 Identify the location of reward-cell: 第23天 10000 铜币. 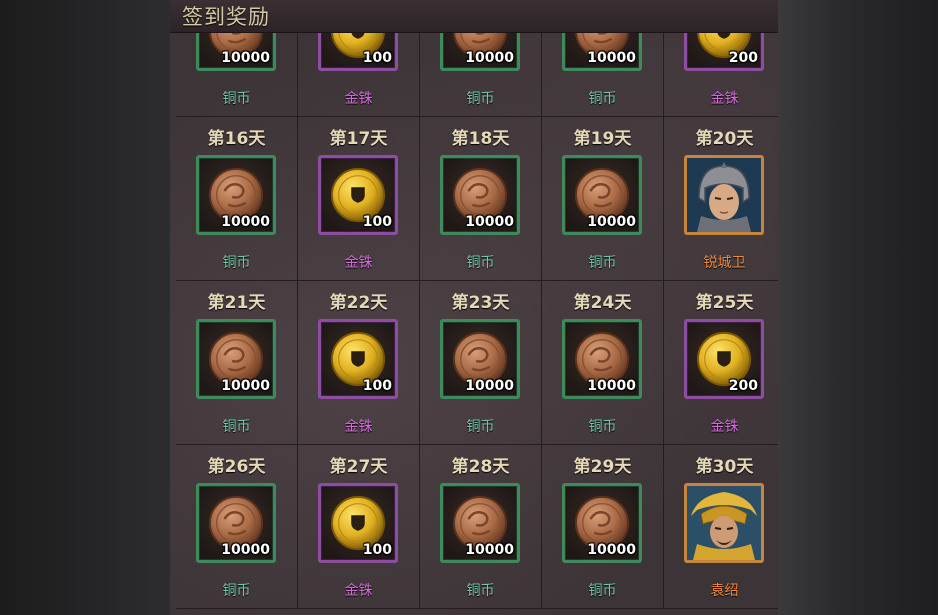
(481, 363).